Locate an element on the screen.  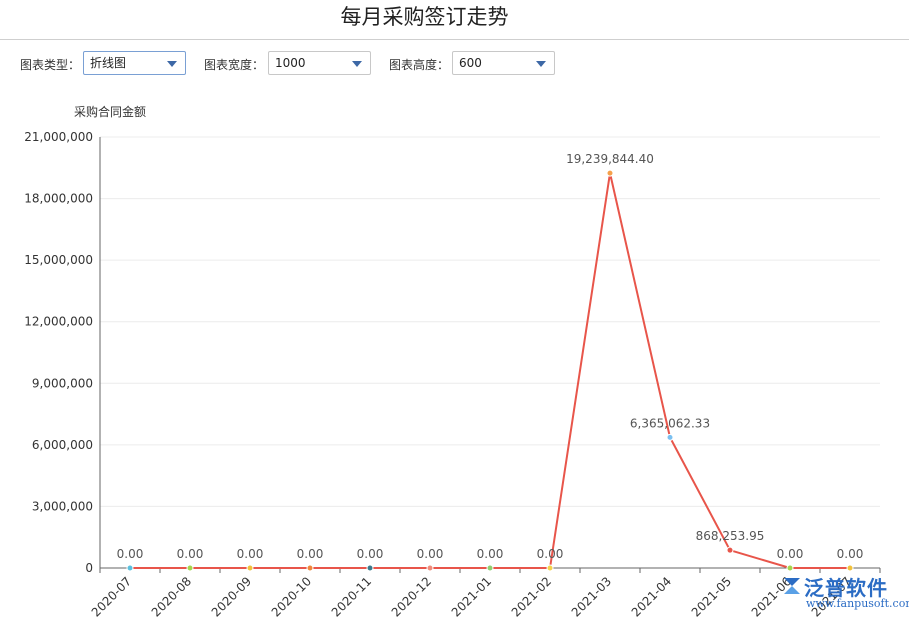
x-tick-label: 2020-12 is located at coordinates (411, 595).